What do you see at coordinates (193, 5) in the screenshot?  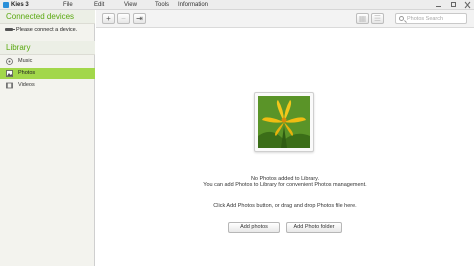 I see `menu-information: Information` at bounding box center [193, 5].